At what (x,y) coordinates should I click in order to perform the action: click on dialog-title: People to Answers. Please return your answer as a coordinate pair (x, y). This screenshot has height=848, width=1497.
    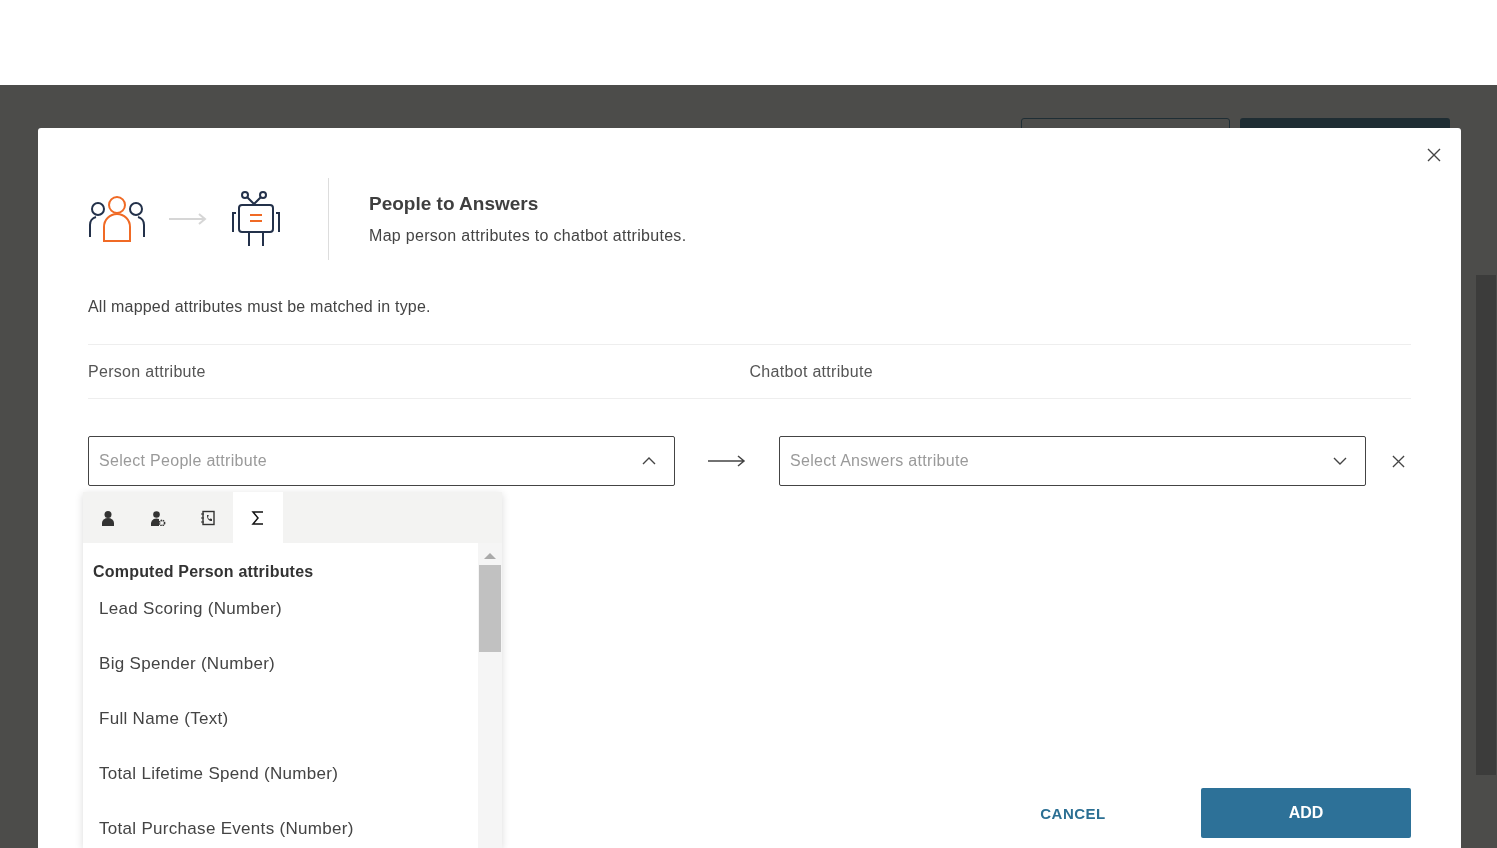
    Looking at the image, I should click on (454, 204).